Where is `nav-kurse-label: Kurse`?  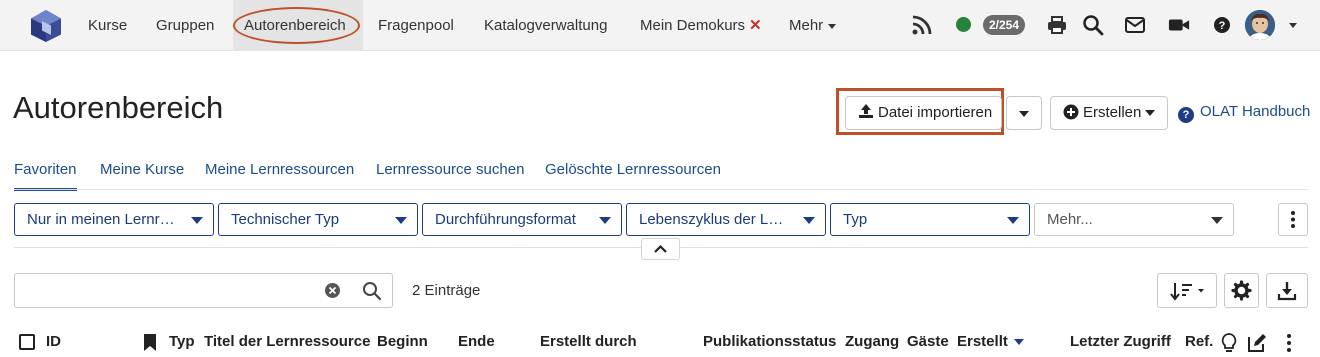
nav-kurse-label: Kurse is located at coordinates (108, 25).